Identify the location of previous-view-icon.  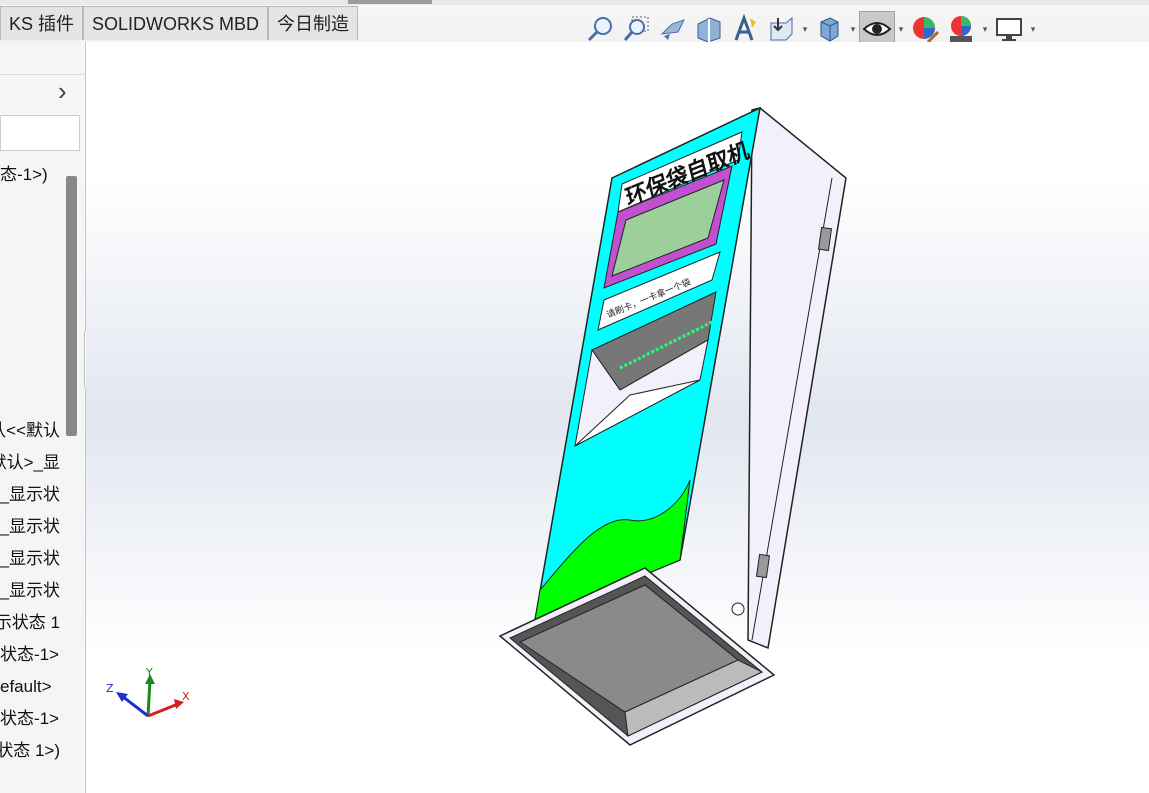
(672, 29).